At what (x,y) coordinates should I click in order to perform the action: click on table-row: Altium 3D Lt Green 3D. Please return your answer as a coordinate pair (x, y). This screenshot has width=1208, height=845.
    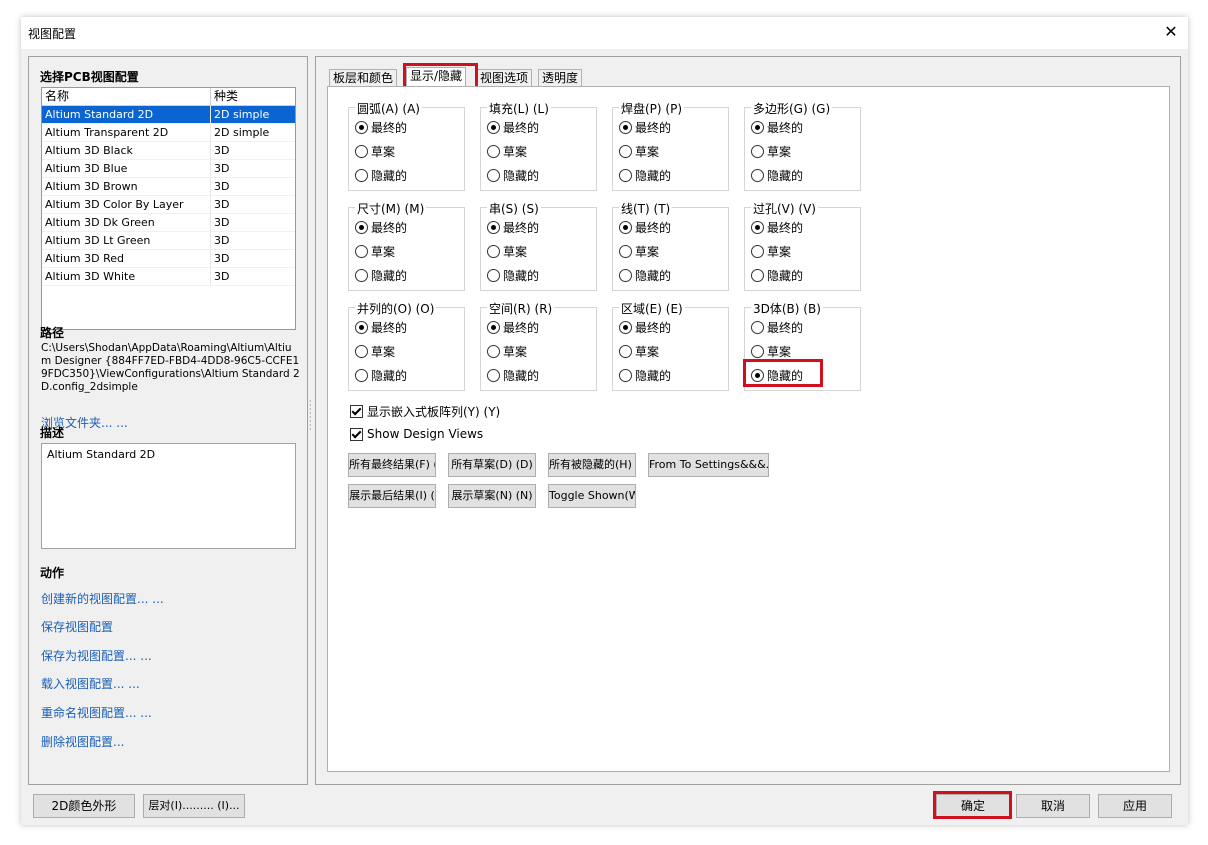
    Looking at the image, I should click on (168, 241).